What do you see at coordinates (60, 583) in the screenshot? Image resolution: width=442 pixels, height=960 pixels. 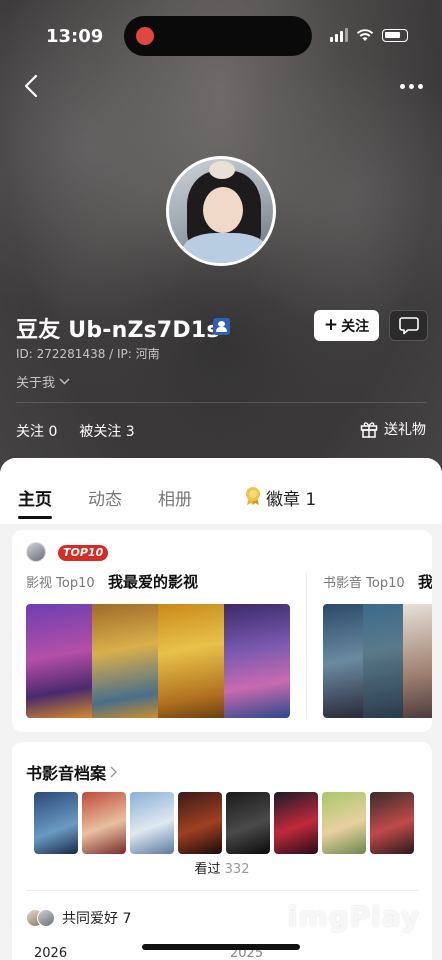 I see `film-top10-label: 影视 Top10` at bounding box center [60, 583].